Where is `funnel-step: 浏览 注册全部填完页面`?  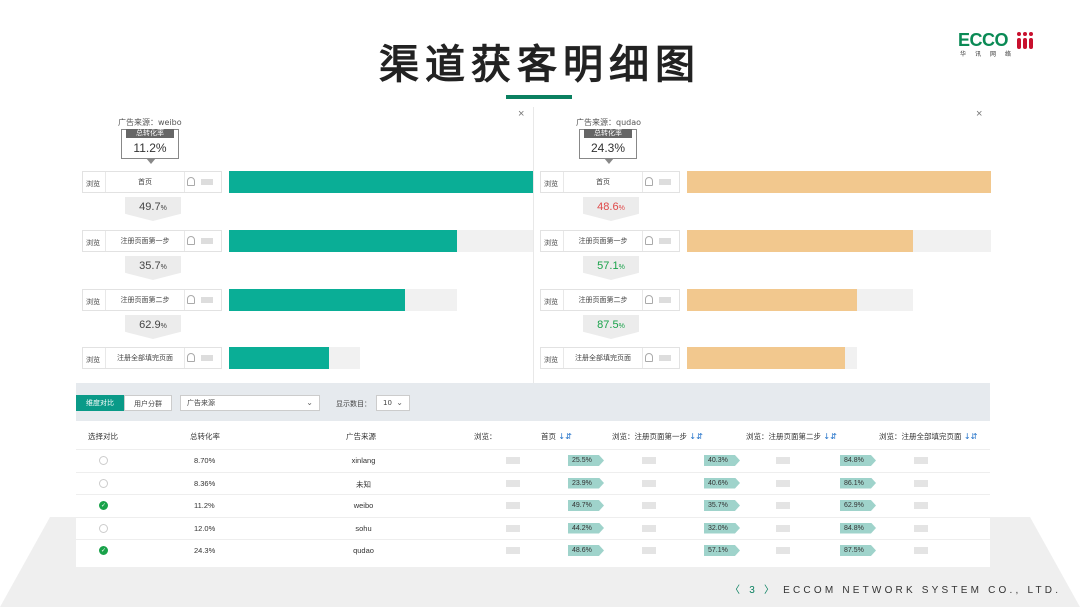 funnel-step: 浏览 注册全部填完页面 is located at coordinates (306, 358).